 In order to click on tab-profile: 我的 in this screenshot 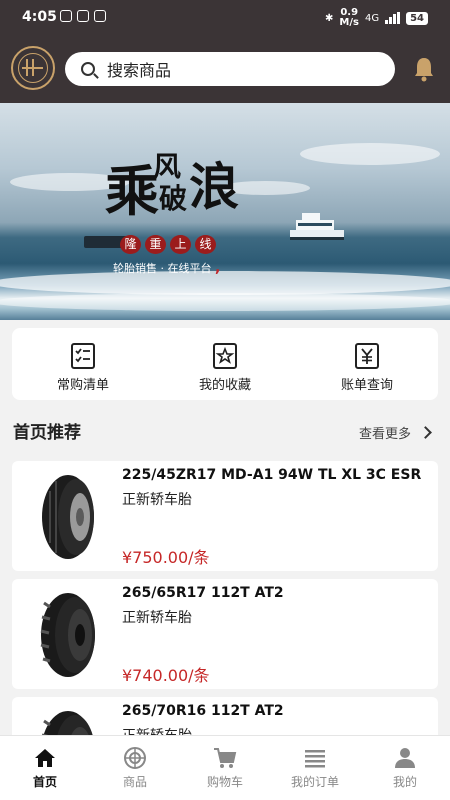, I will do `click(405, 768)`.